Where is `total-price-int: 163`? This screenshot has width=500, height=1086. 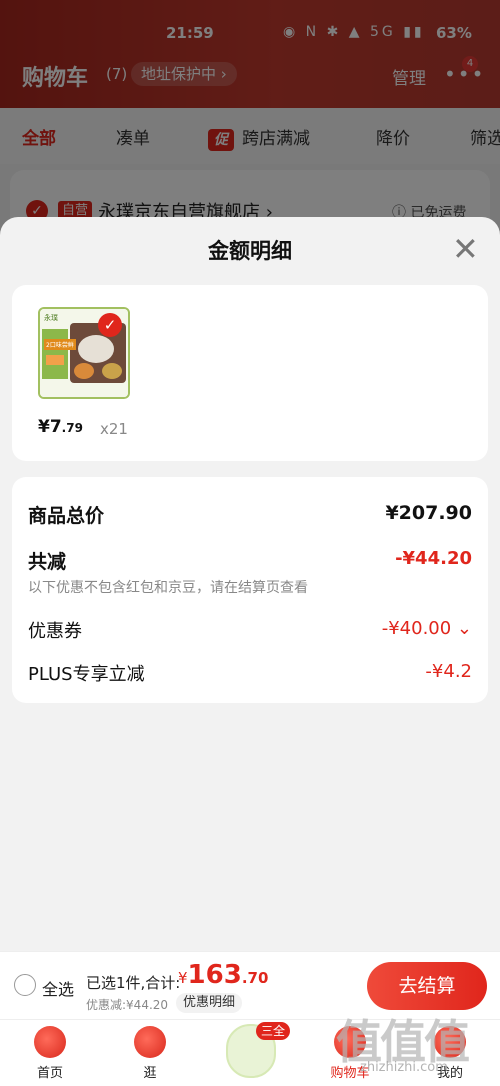
total-price-int: 163 is located at coordinates (214, 975).